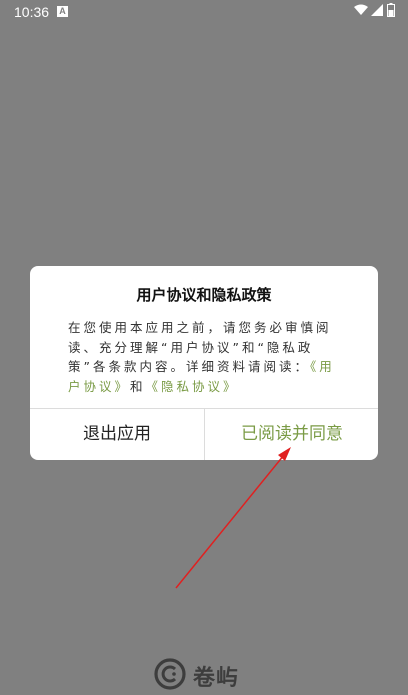  I want to click on annotation-arrow, so click(233, 518).